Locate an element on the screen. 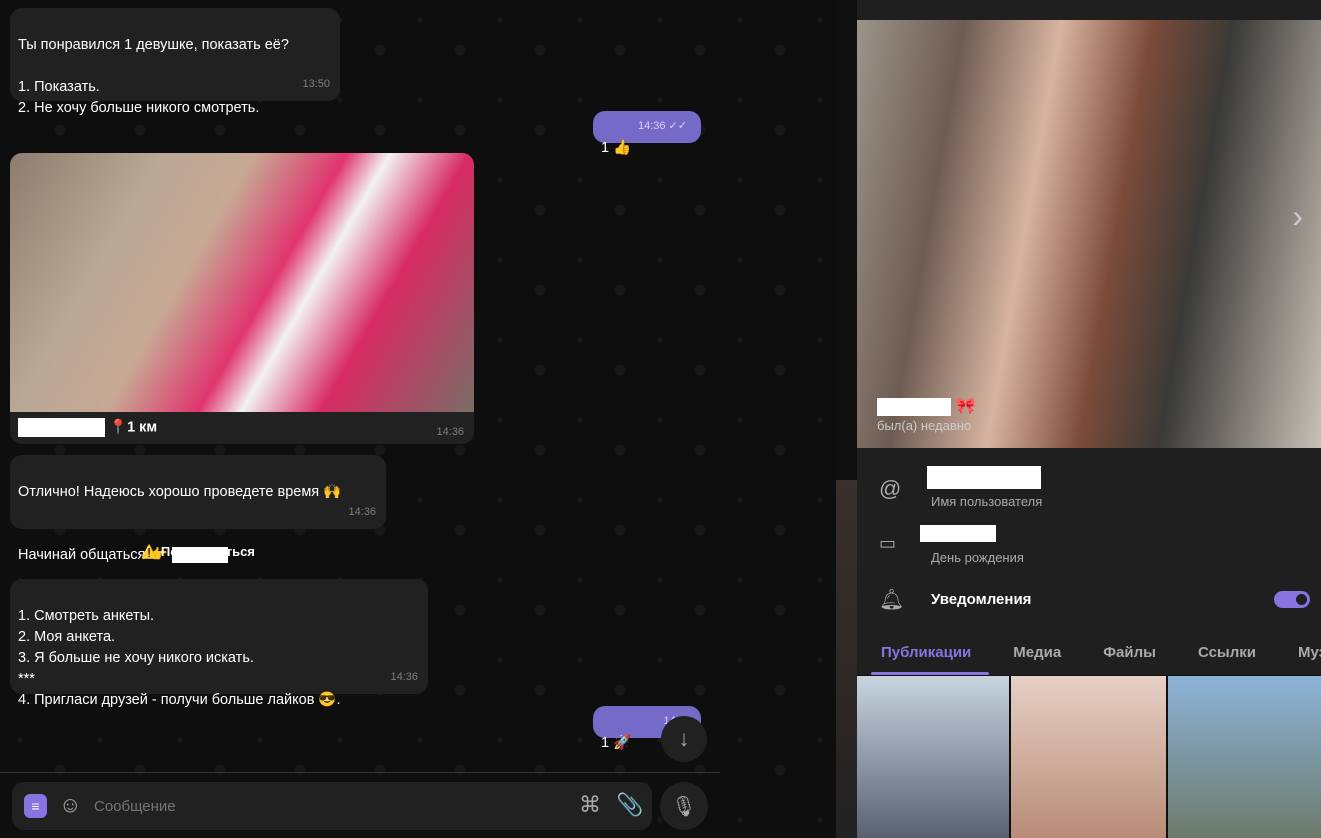 This screenshot has height=838, width=1321. command-icon: ⌘ is located at coordinates (590, 805).